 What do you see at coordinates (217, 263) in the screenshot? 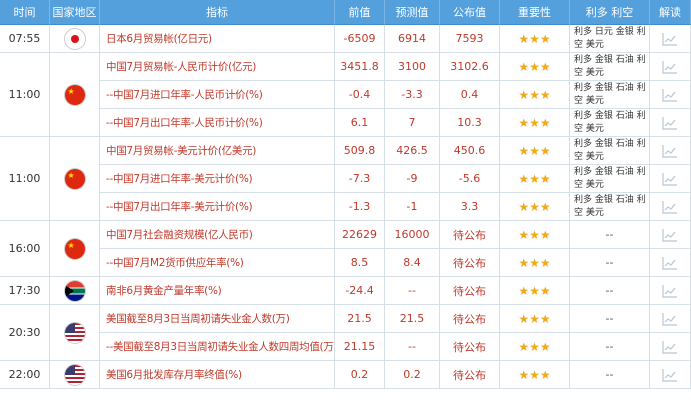
I see `indicator-name: --中国7月M2货币供应年率(%)` at bounding box center [217, 263].